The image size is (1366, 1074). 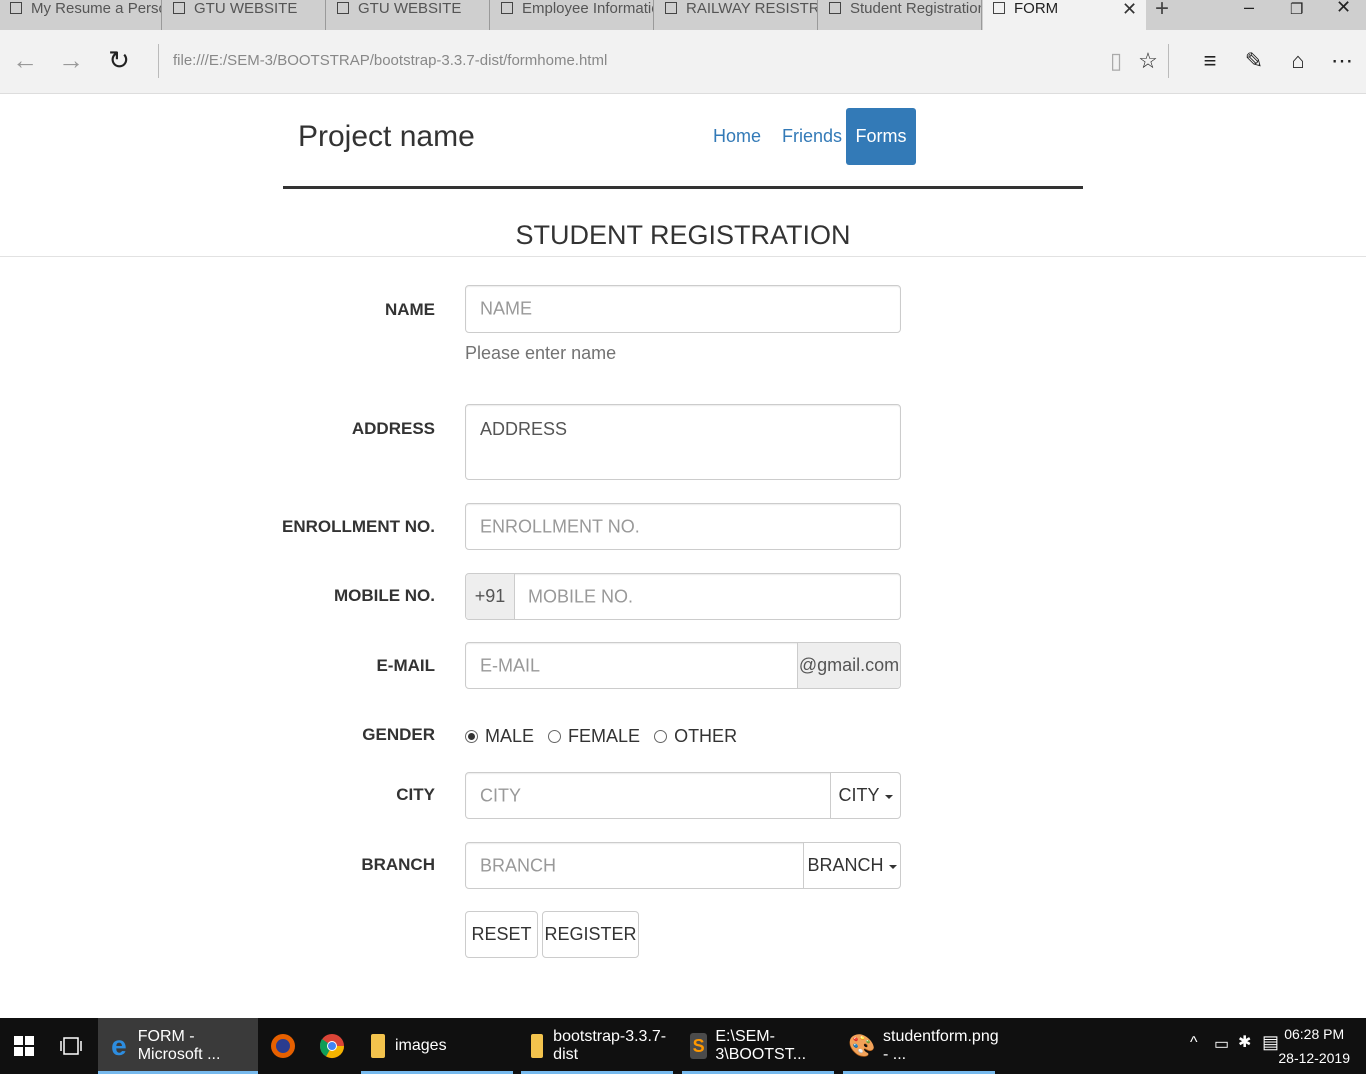 I want to click on wifi-icon: ✱, so click(x=1244, y=1042).